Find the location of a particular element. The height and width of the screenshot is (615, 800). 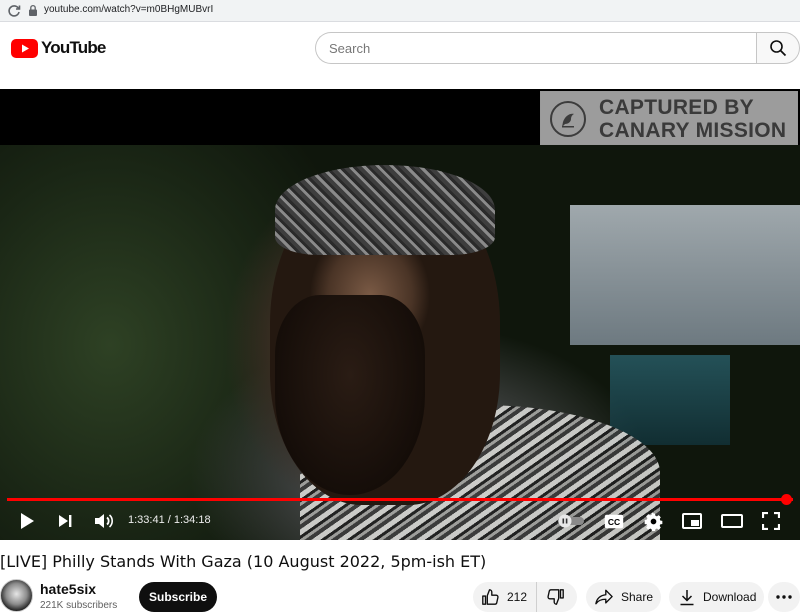

thumbs-up-icon is located at coordinates (490, 597).